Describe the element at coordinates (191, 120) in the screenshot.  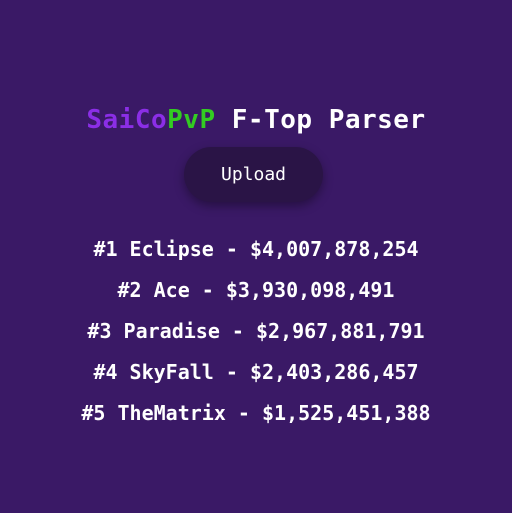
I see `title-pvp: PvP` at that location.